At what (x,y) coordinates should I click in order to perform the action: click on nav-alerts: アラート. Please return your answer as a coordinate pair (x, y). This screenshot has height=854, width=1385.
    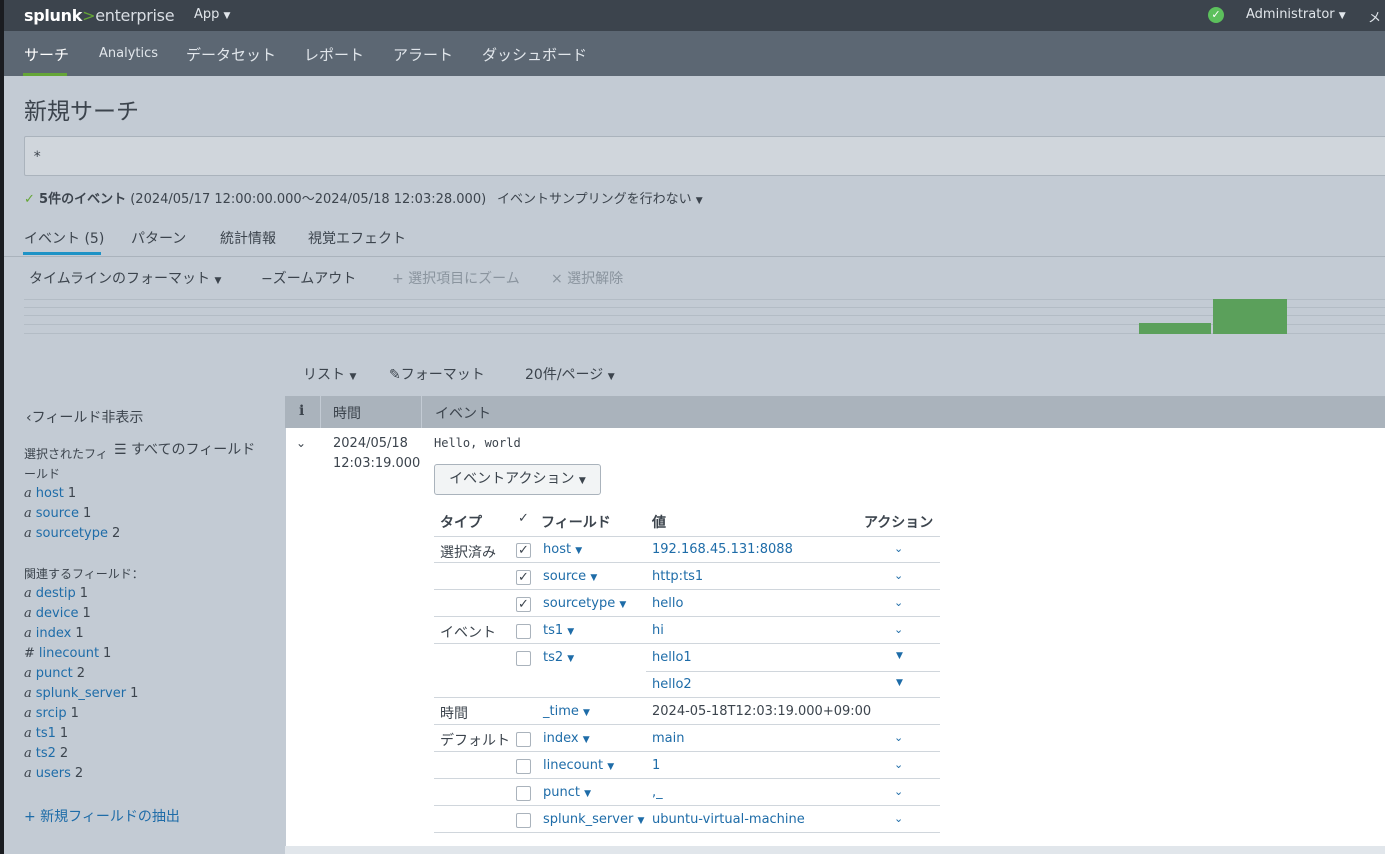
    Looking at the image, I should click on (423, 54).